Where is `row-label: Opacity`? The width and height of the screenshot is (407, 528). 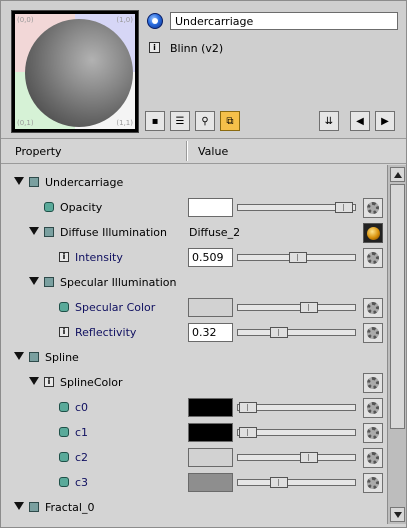 row-label: Opacity is located at coordinates (81, 207).